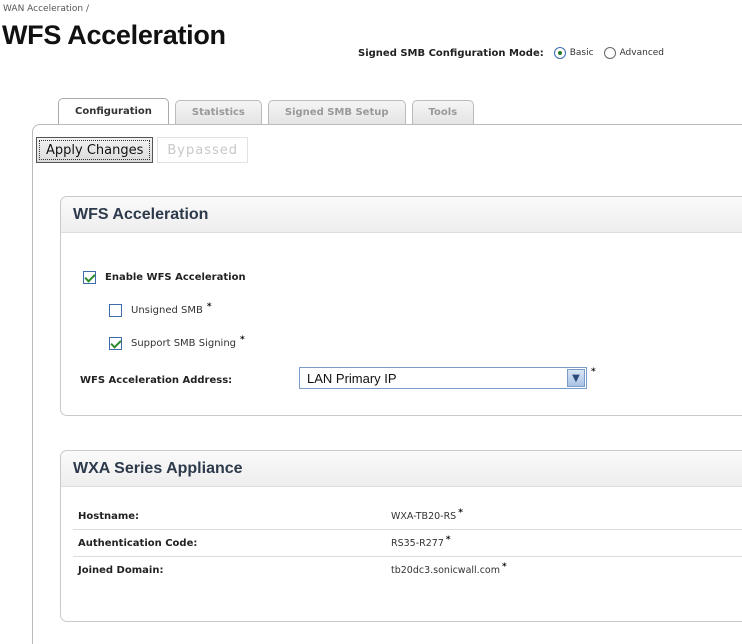  I want to click on support-signing-checkbox, so click(115, 343).